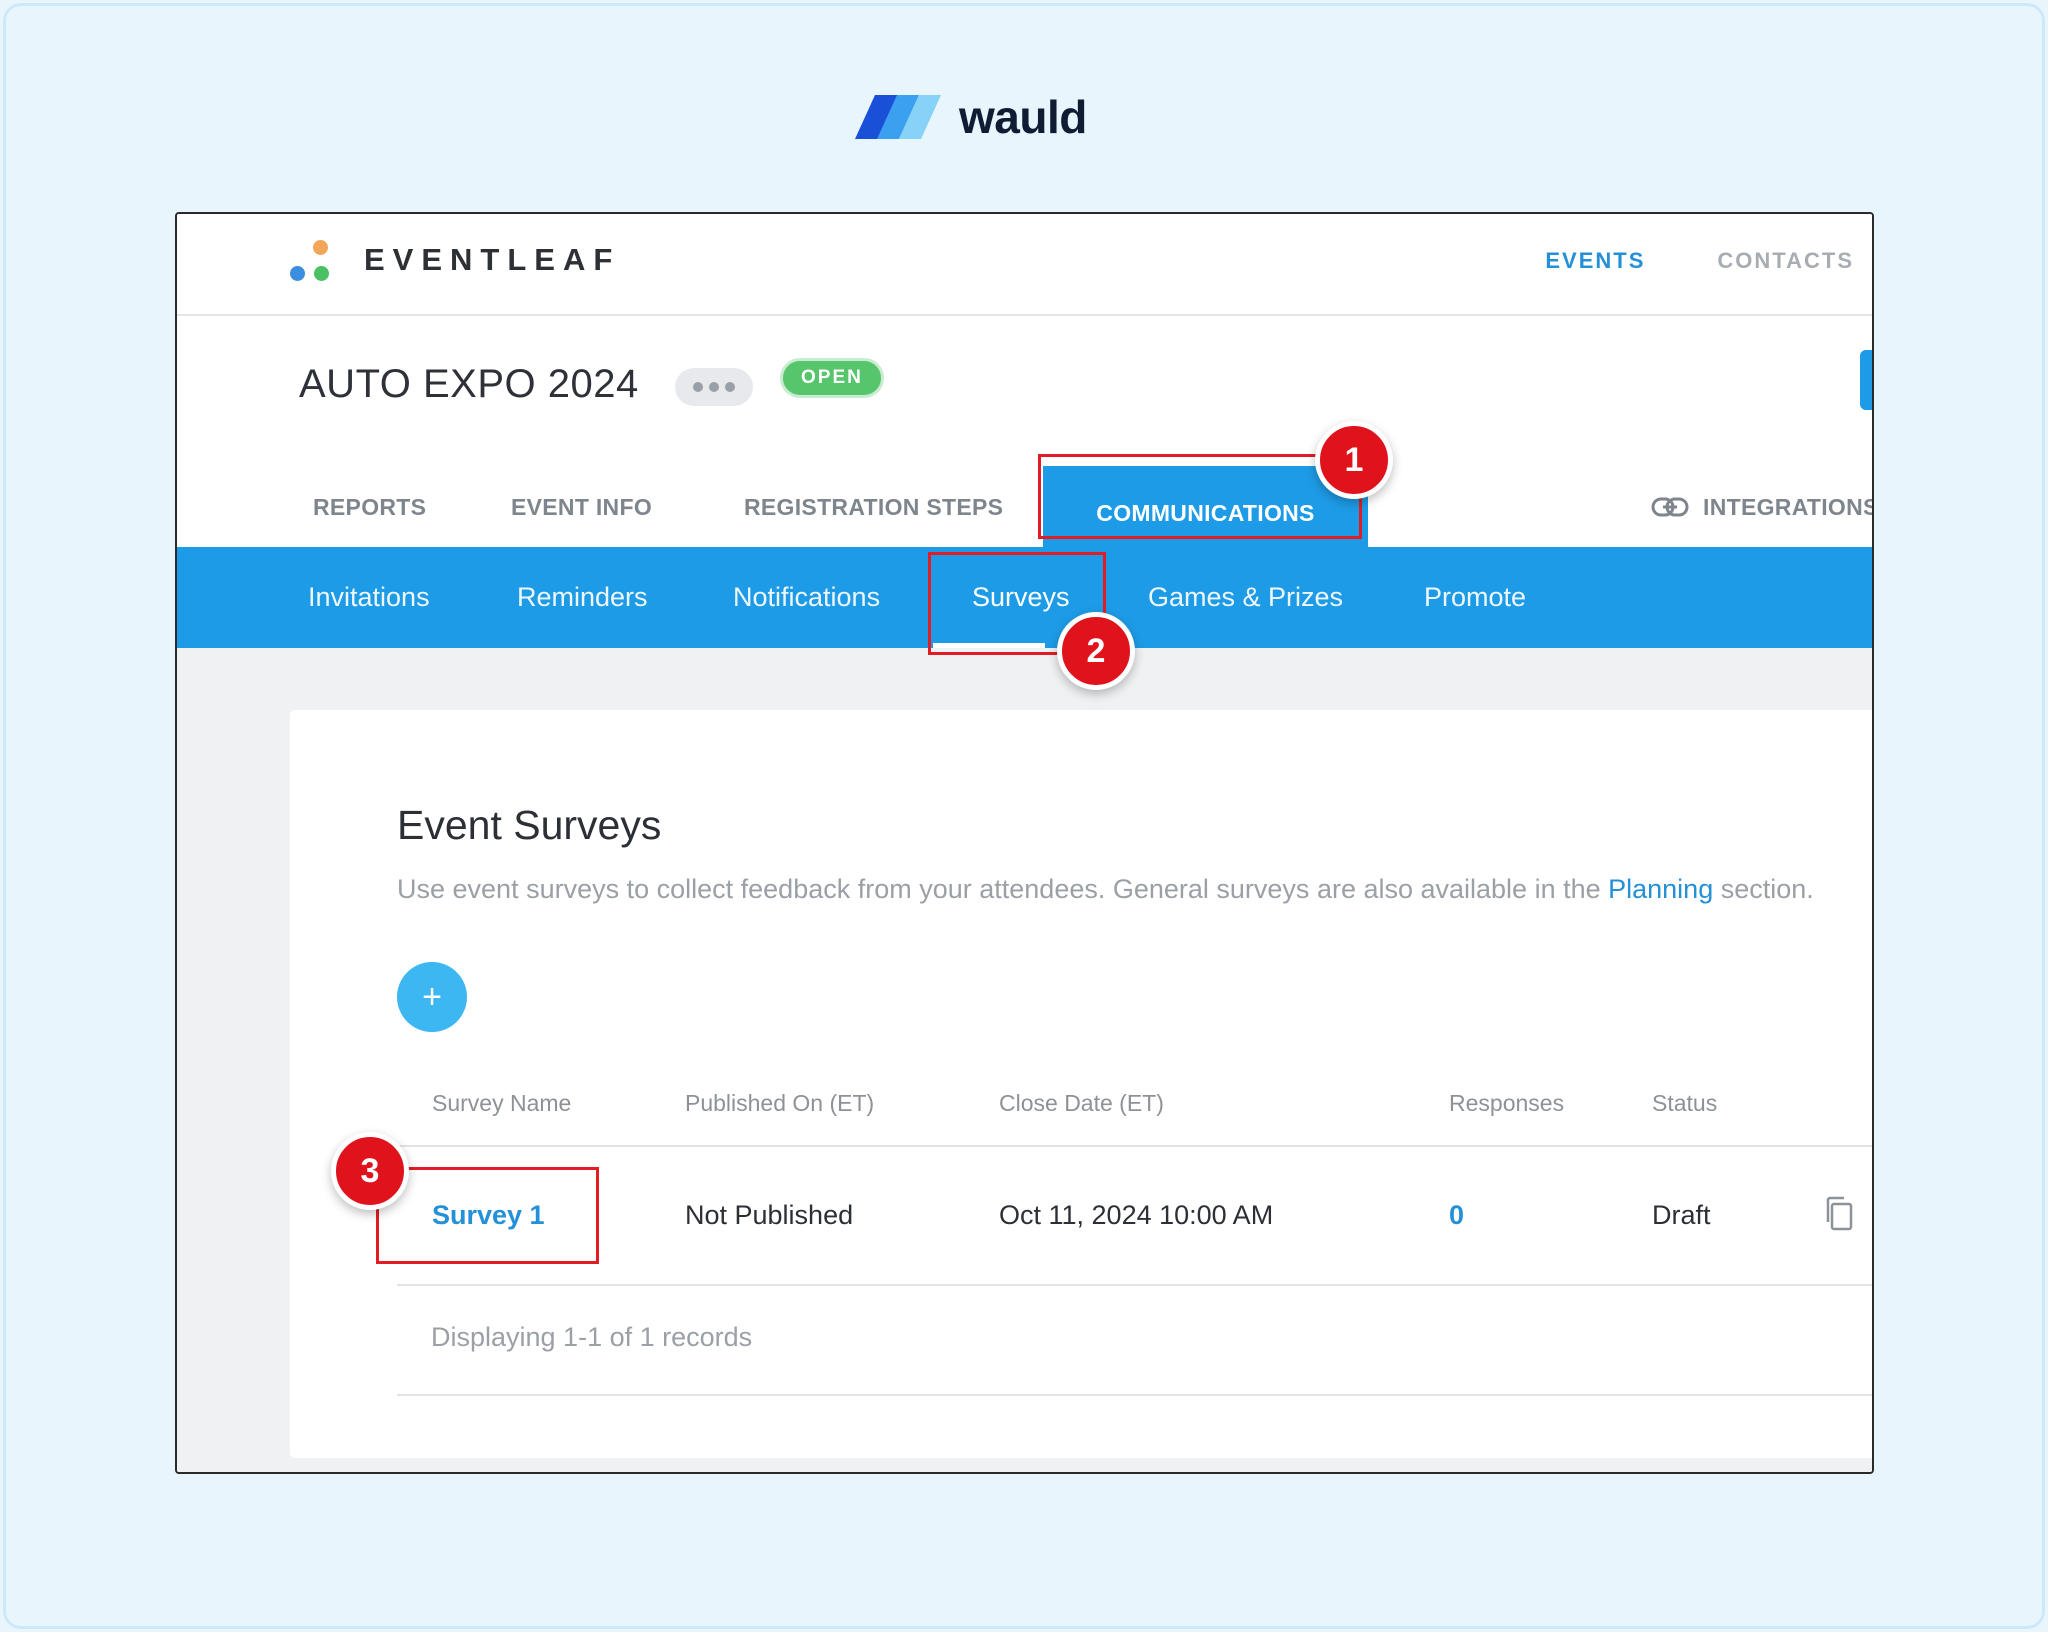 The height and width of the screenshot is (1632, 2048). What do you see at coordinates (492, 259) in the screenshot?
I see `app-logo-text: EVENTLEAF` at bounding box center [492, 259].